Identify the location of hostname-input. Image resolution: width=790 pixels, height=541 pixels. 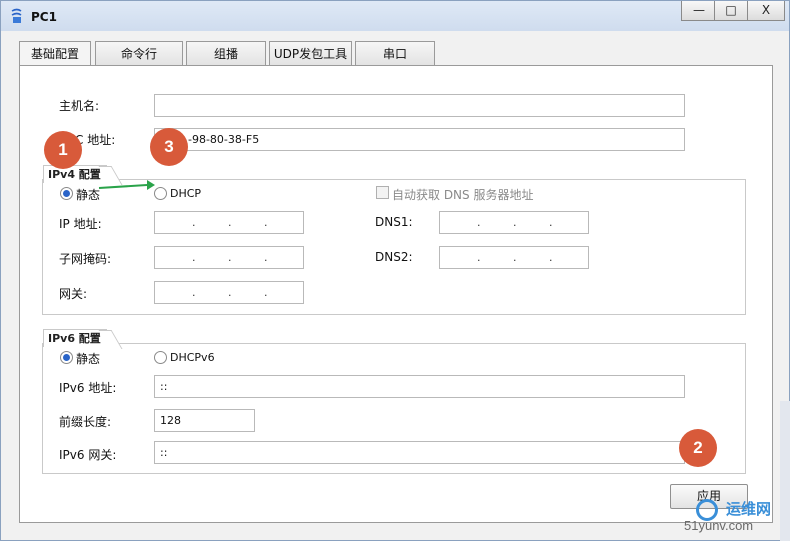
(419, 105).